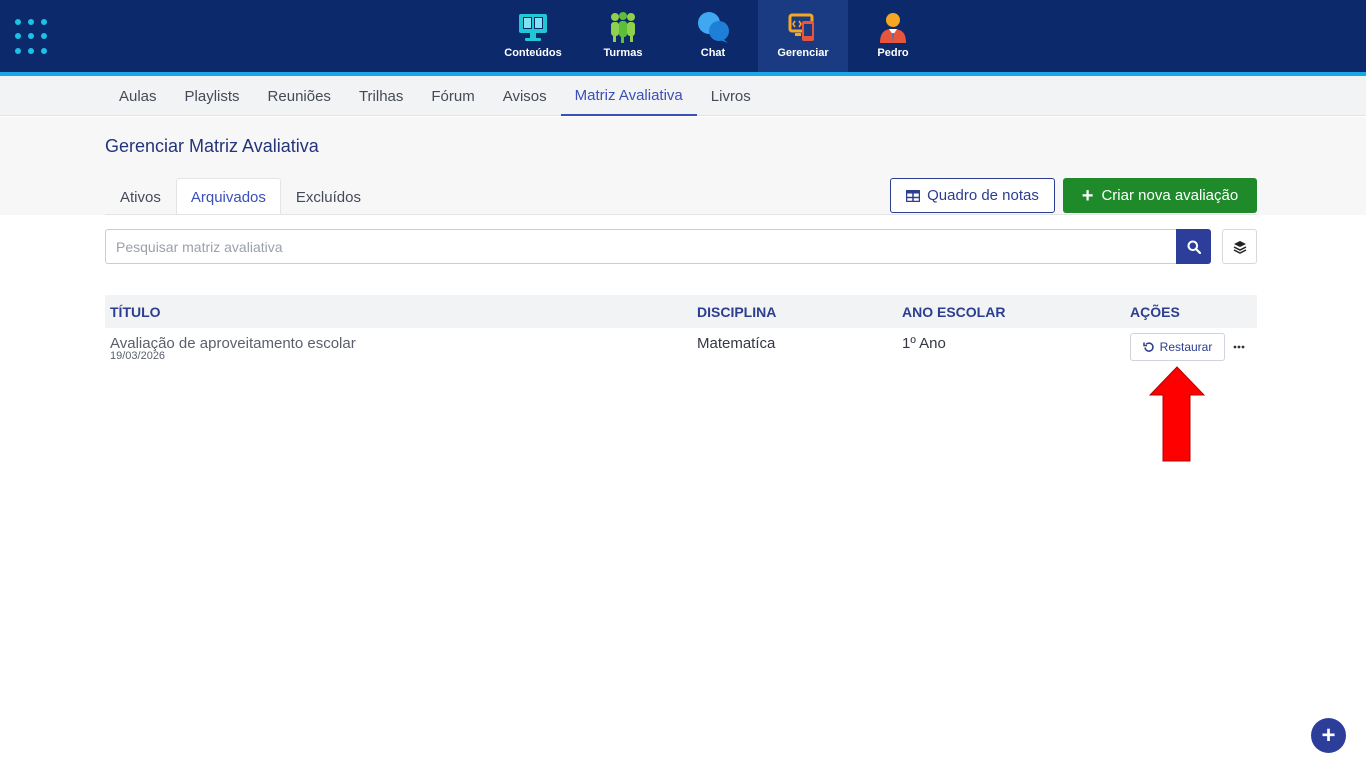 This screenshot has width=1366, height=768. Describe the element at coordinates (737, 311) in the screenshot. I see `column-header-disciplina: DISCIPLINA` at that location.